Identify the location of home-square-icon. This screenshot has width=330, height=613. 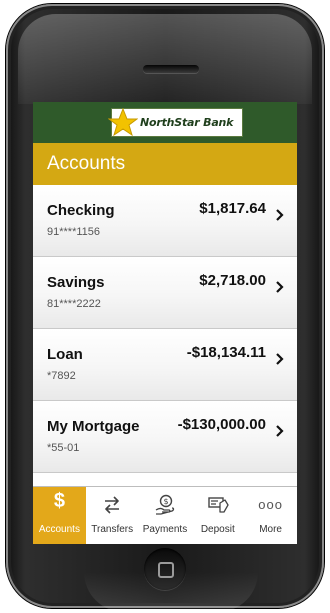
(166, 570).